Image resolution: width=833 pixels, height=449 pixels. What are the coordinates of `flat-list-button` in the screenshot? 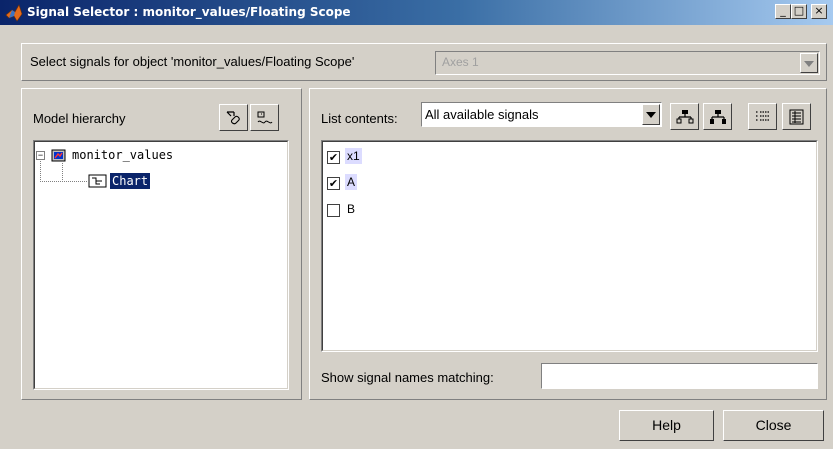 It's located at (717, 116).